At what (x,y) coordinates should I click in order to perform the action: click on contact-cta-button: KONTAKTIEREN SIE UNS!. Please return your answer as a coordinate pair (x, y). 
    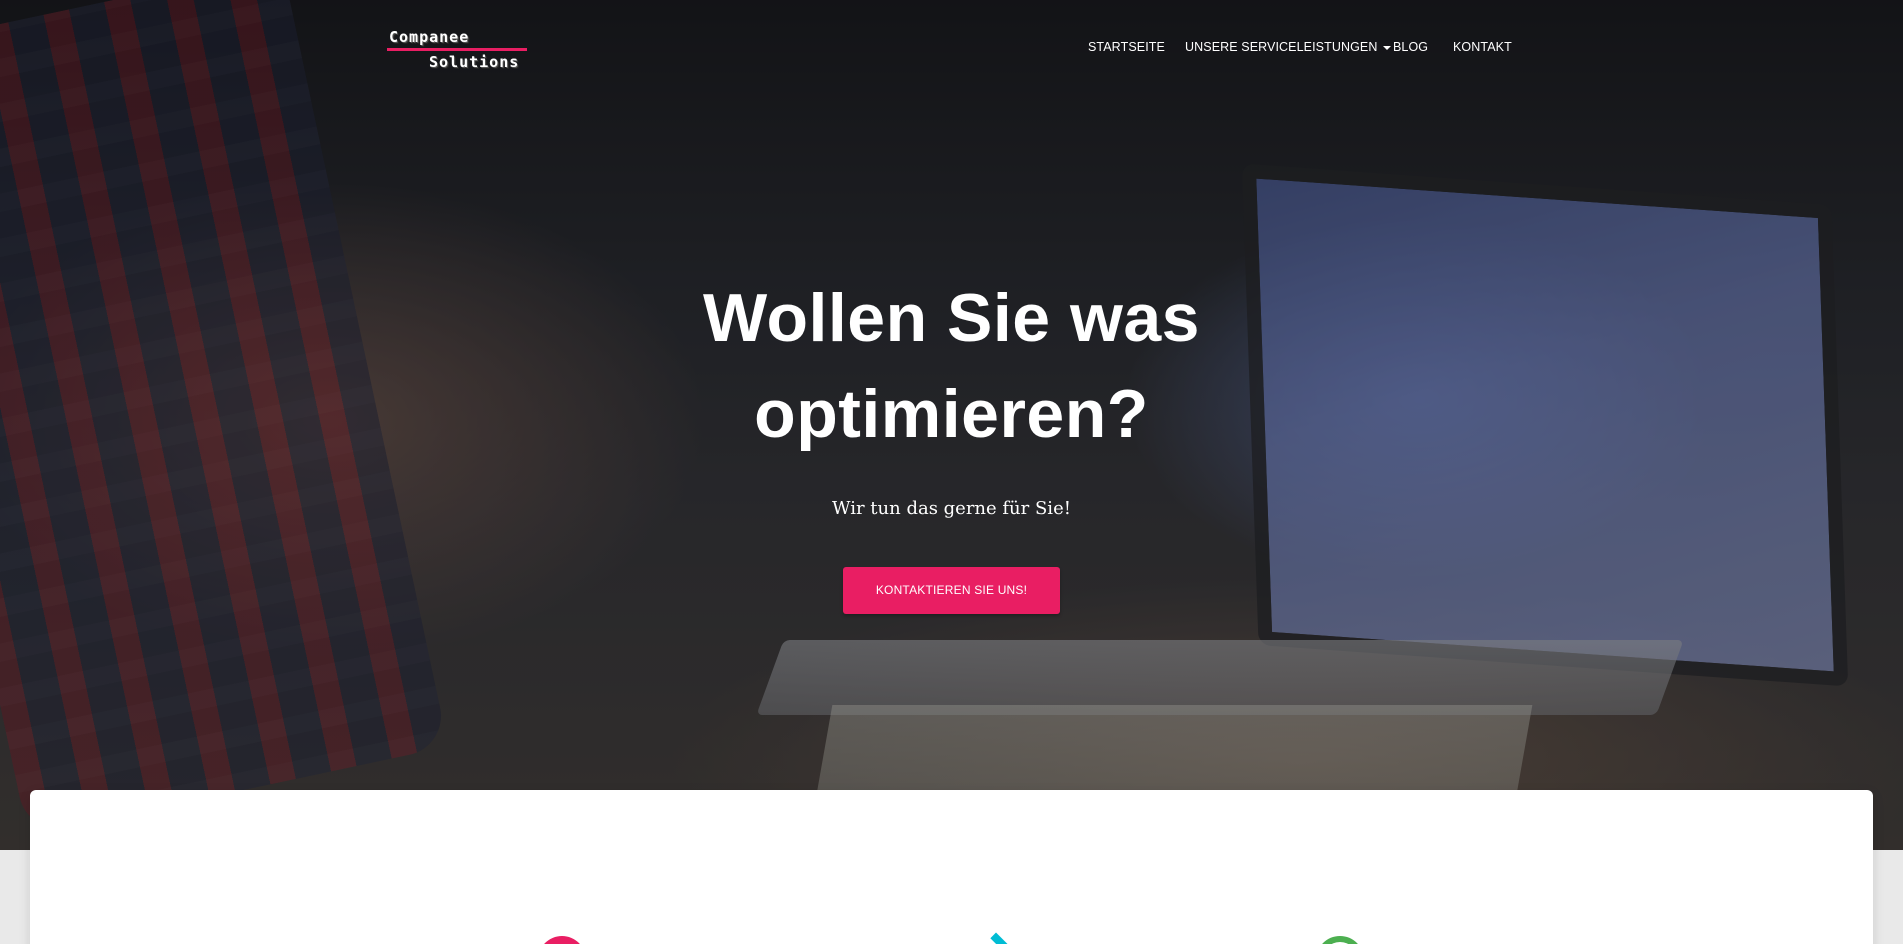
    Looking at the image, I should click on (951, 590).